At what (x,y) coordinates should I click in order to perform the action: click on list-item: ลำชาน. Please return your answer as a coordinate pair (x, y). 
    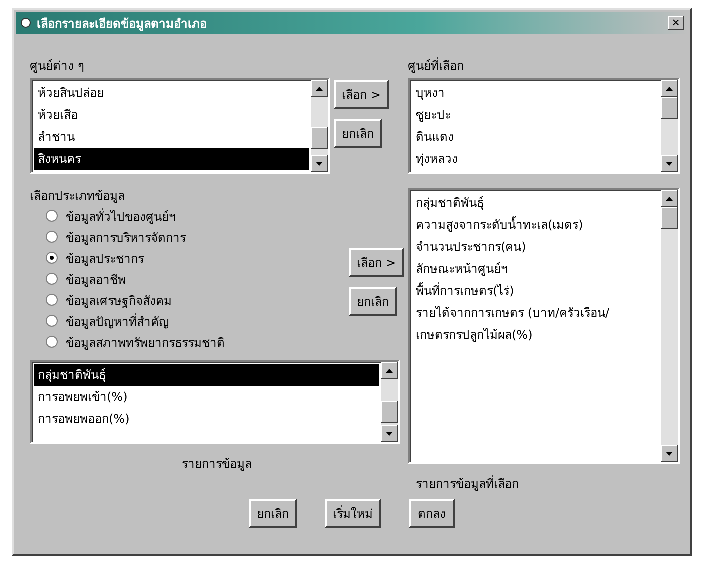
    Looking at the image, I should click on (171, 137).